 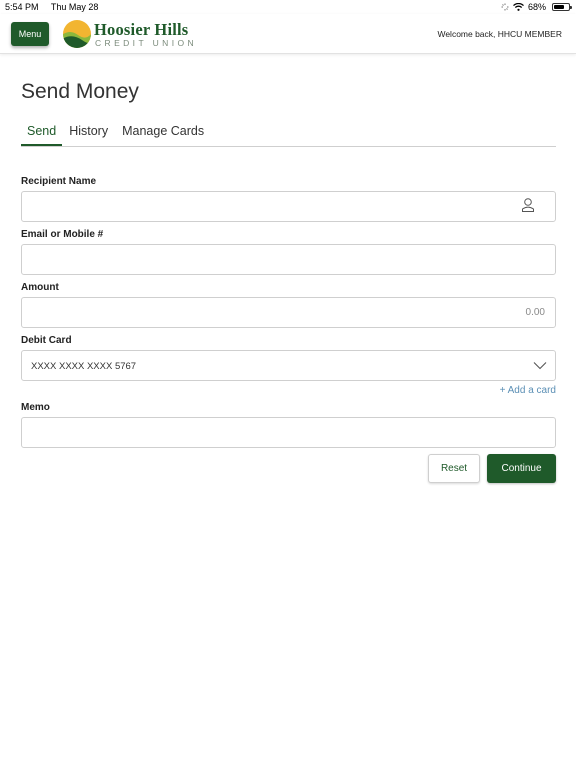 I want to click on welcome-message: Welcome back, HHCU MEMBER, so click(x=499, y=34).